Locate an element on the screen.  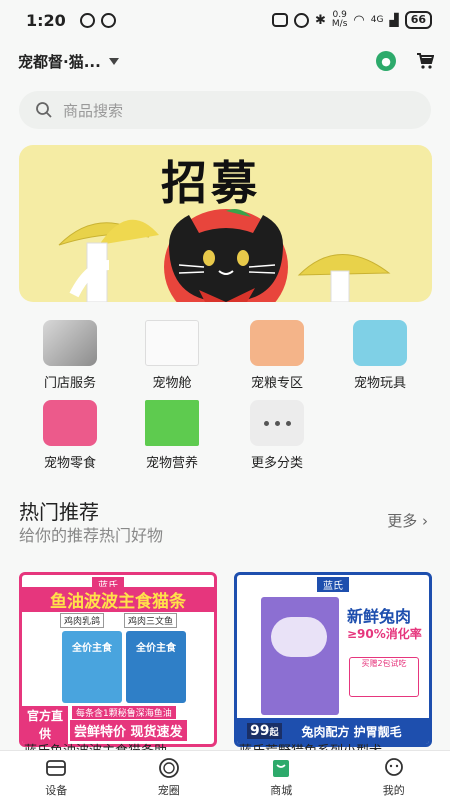
snack-pack-icon is located at coordinates (70, 423).